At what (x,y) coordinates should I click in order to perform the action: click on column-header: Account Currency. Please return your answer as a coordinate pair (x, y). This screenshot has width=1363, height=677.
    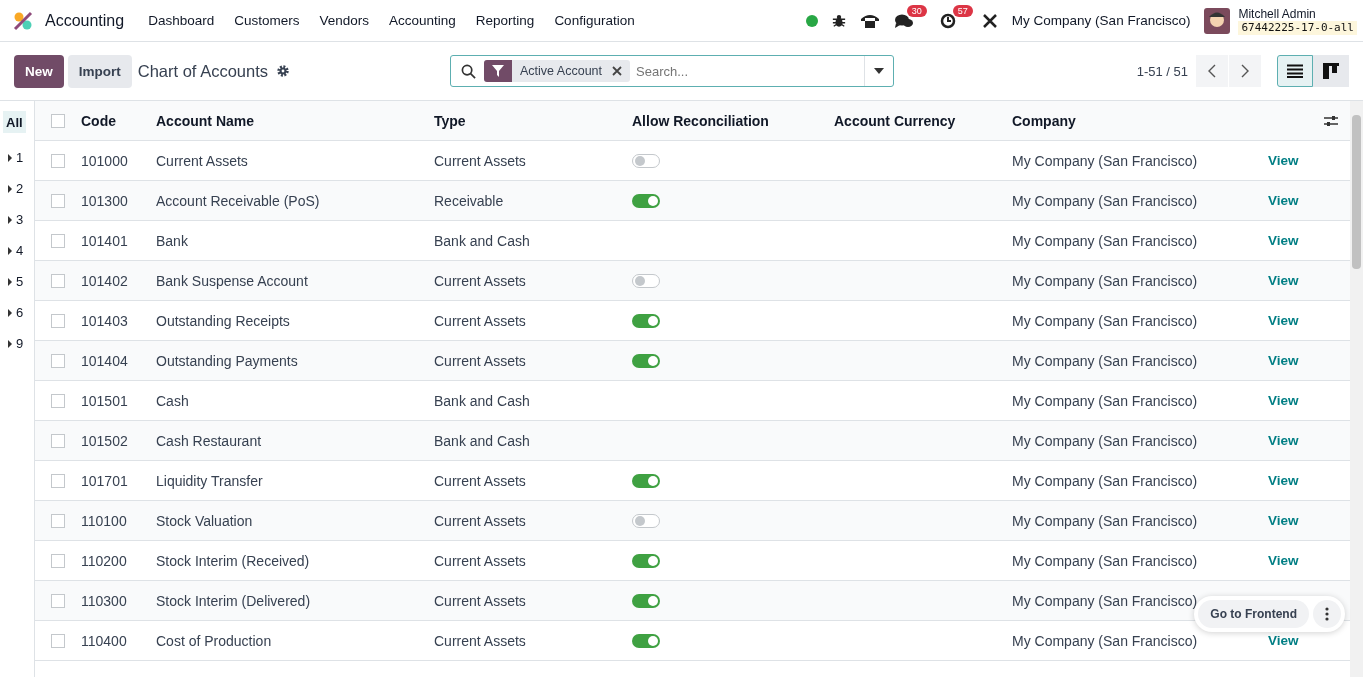
    Looking at the image, I should click on (923, 120).